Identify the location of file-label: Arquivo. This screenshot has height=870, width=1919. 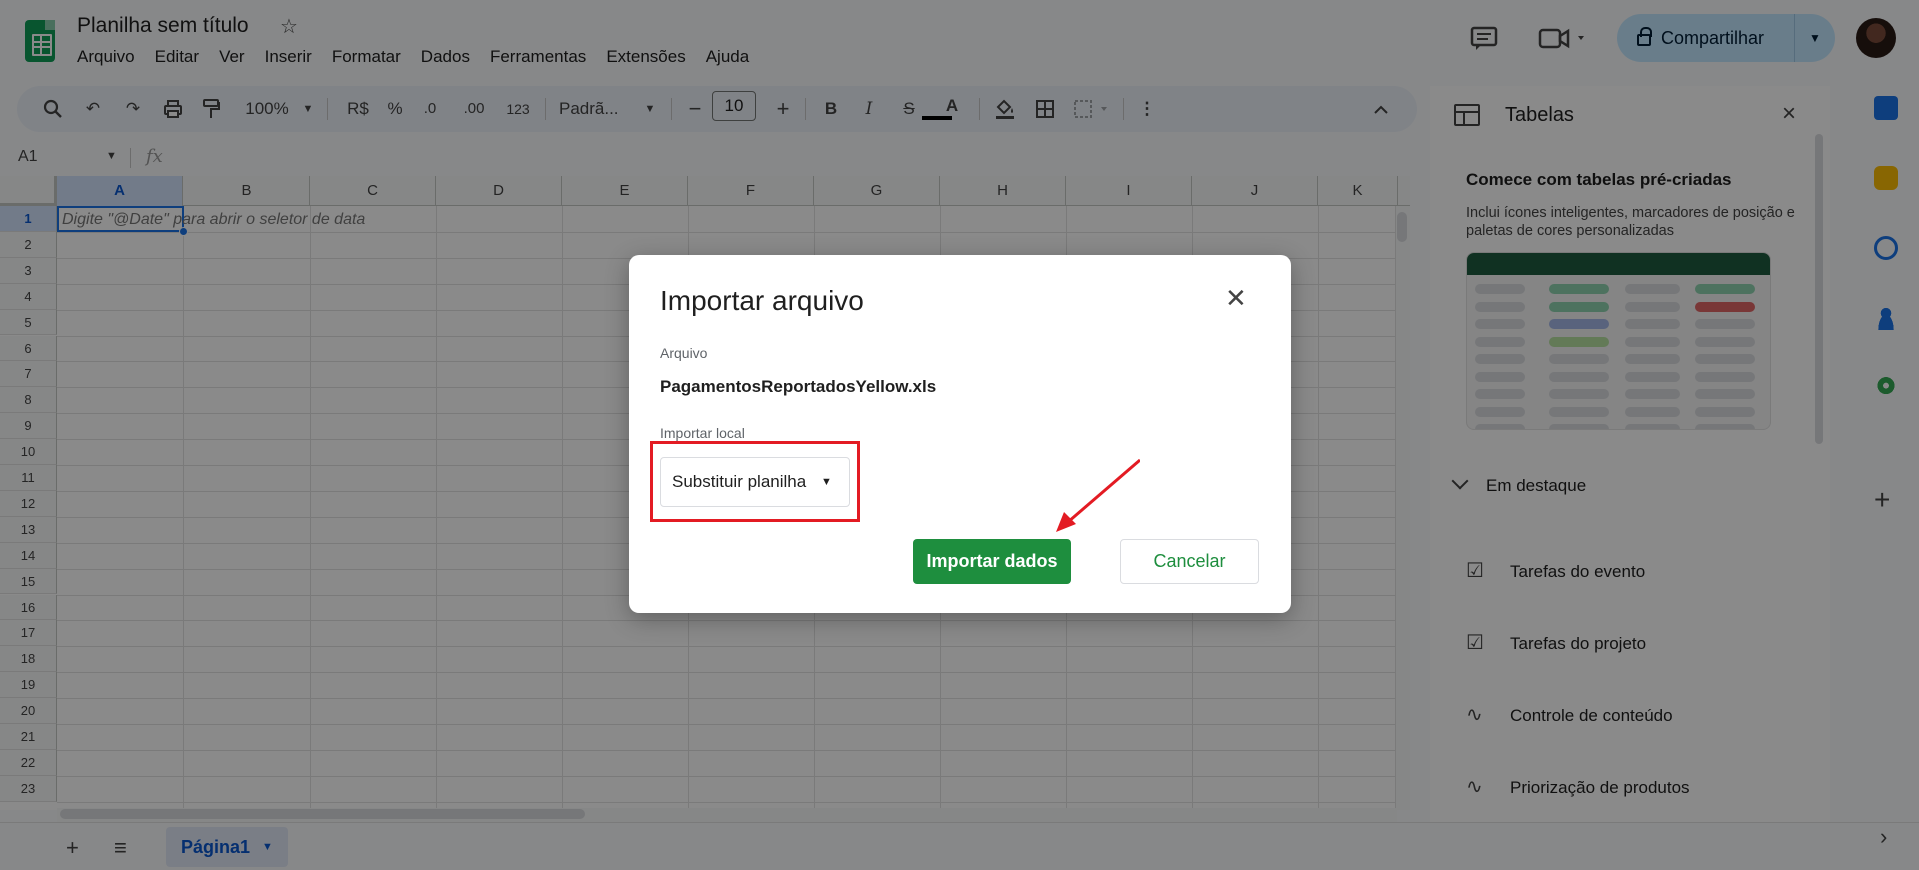
(684, 353).